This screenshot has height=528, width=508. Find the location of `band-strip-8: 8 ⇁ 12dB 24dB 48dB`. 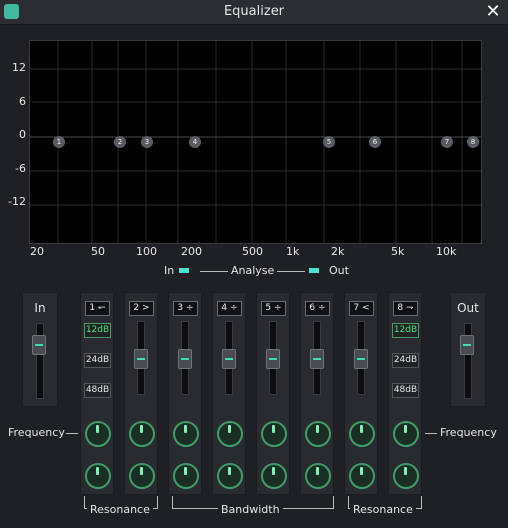

band-strip-8: 8 ⇁ 12dB 24dB 48dB is located at coordinates (405, 393).